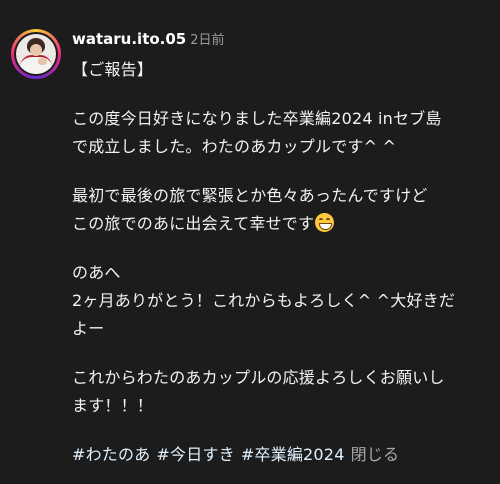  Describe the element at coordinates (96, 272) in the screenshot. I see `body-line: のあへ` at that location.